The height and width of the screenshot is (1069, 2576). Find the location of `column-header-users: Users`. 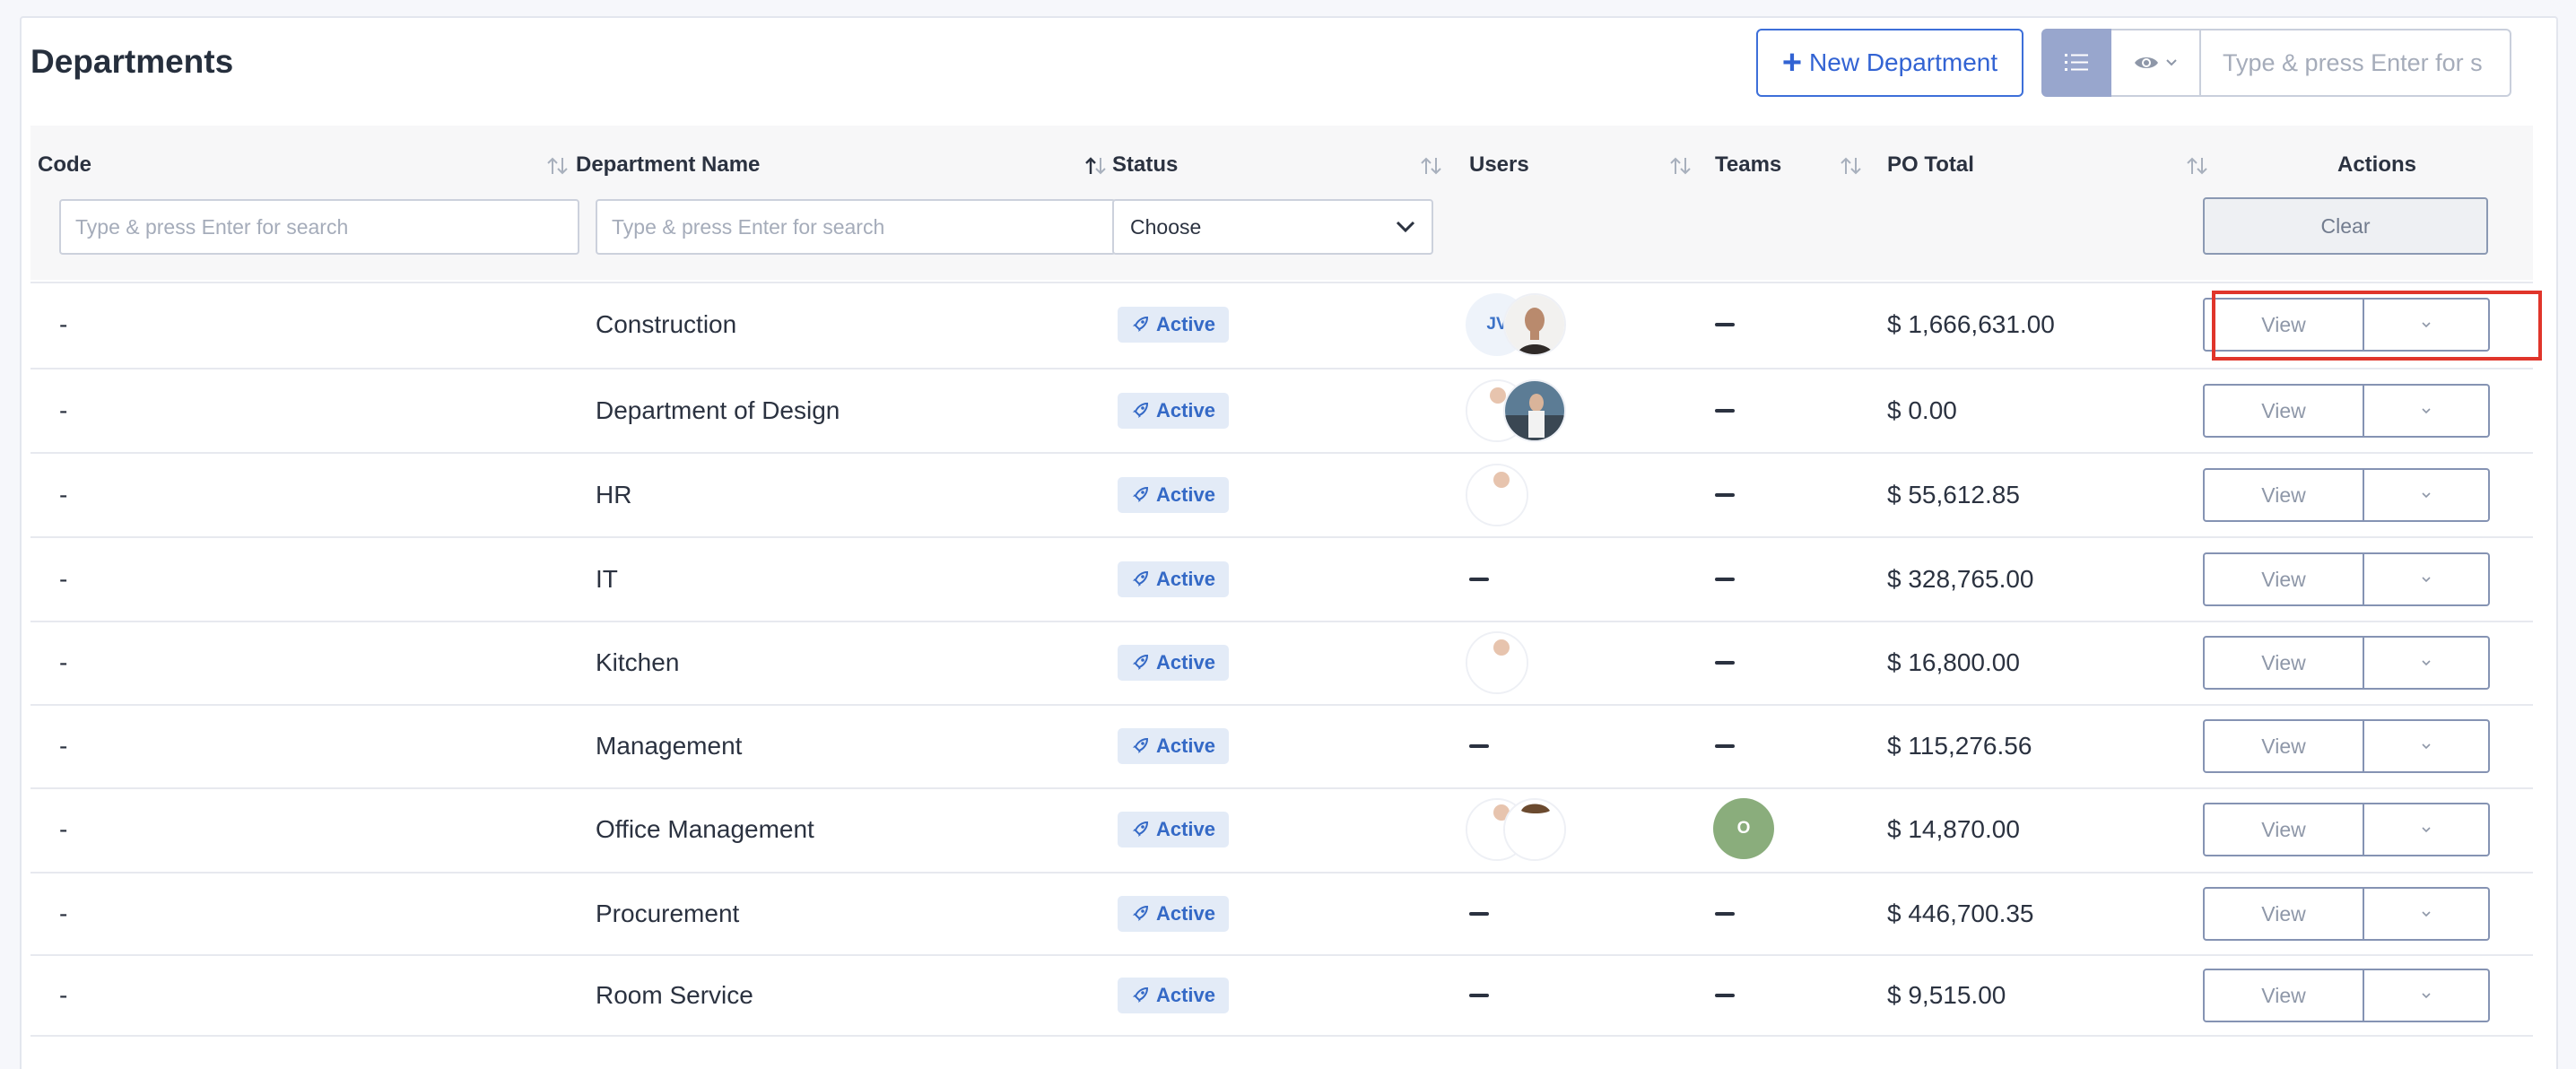

column-header-users: Users is located at coordinates (1499, 165).